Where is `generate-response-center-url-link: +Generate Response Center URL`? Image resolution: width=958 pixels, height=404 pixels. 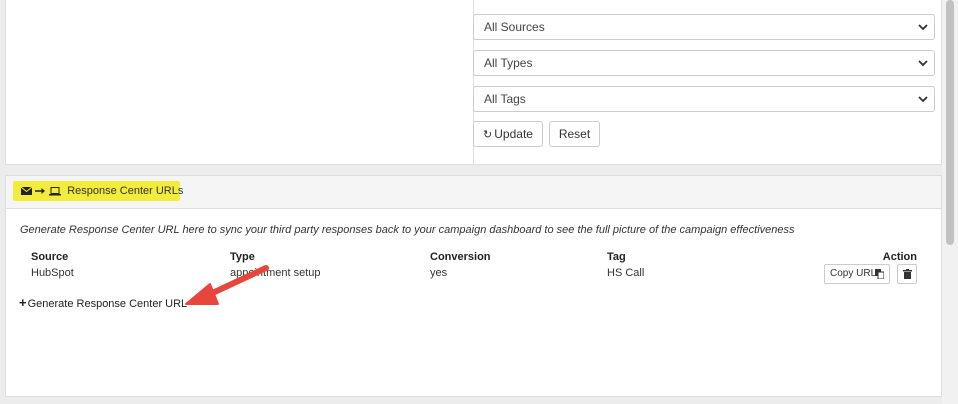 generate-response-center-url-link: +Generate Response Center URL is located at coordinates (103, 302).